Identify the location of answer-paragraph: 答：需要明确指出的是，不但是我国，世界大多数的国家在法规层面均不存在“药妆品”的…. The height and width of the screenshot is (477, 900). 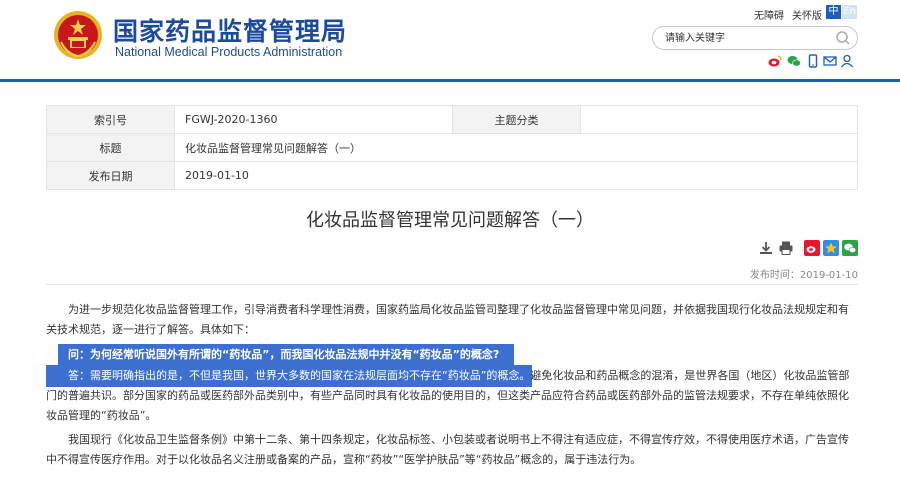
(452, 396).